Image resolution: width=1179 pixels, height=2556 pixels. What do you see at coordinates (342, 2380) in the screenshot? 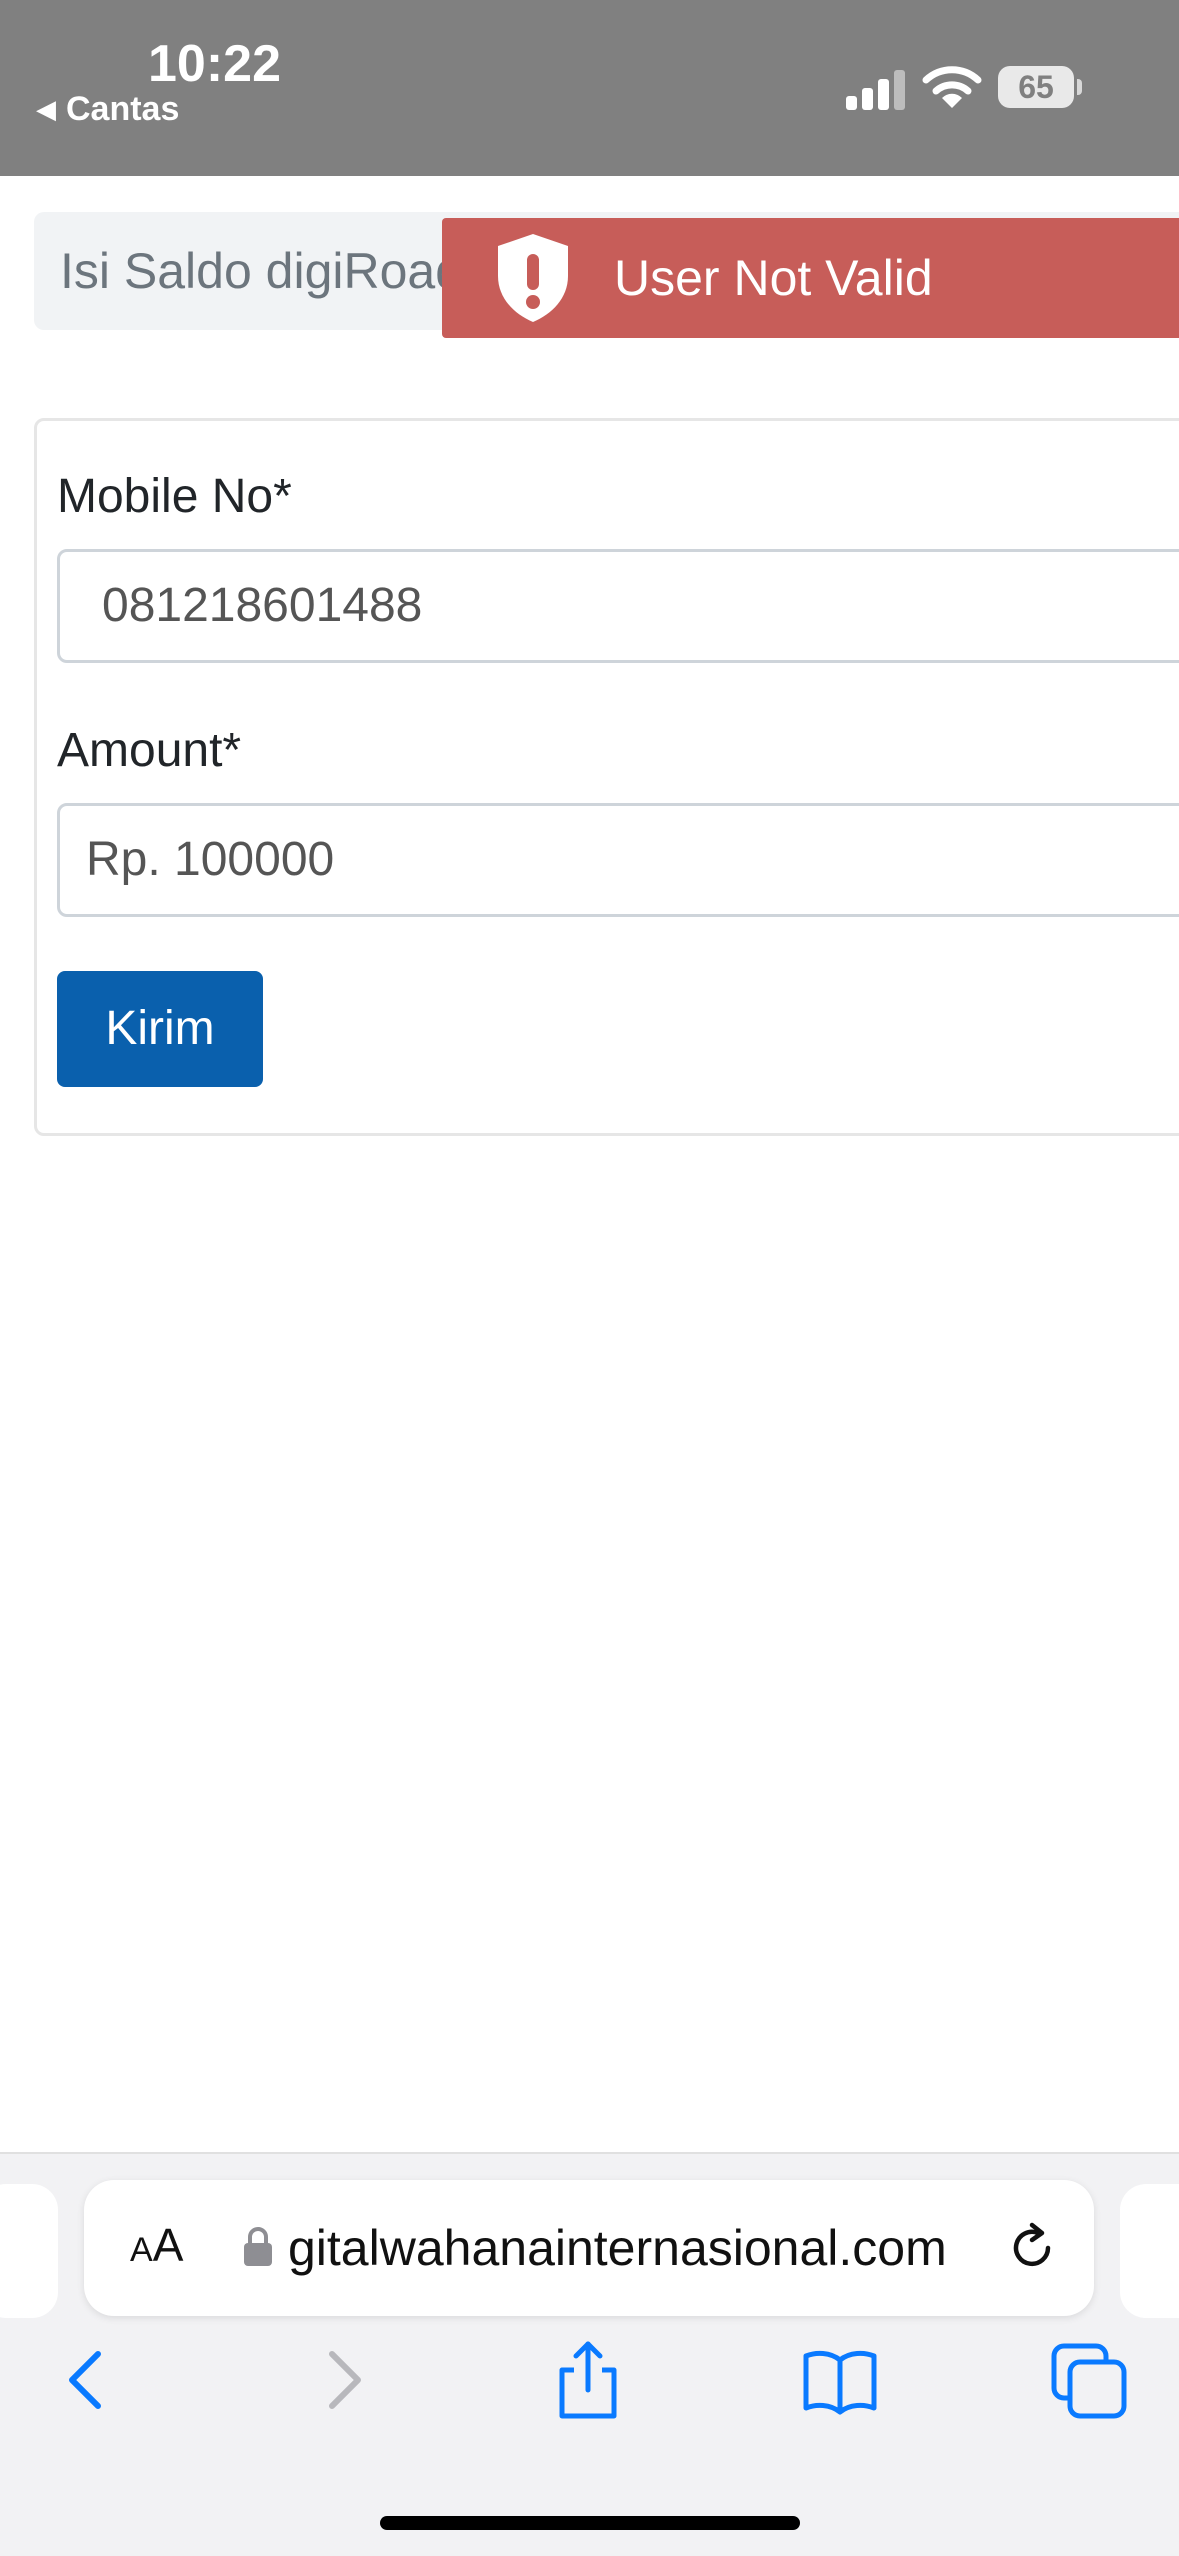
I see `forward-icon` at bounding box center [342, 2380].